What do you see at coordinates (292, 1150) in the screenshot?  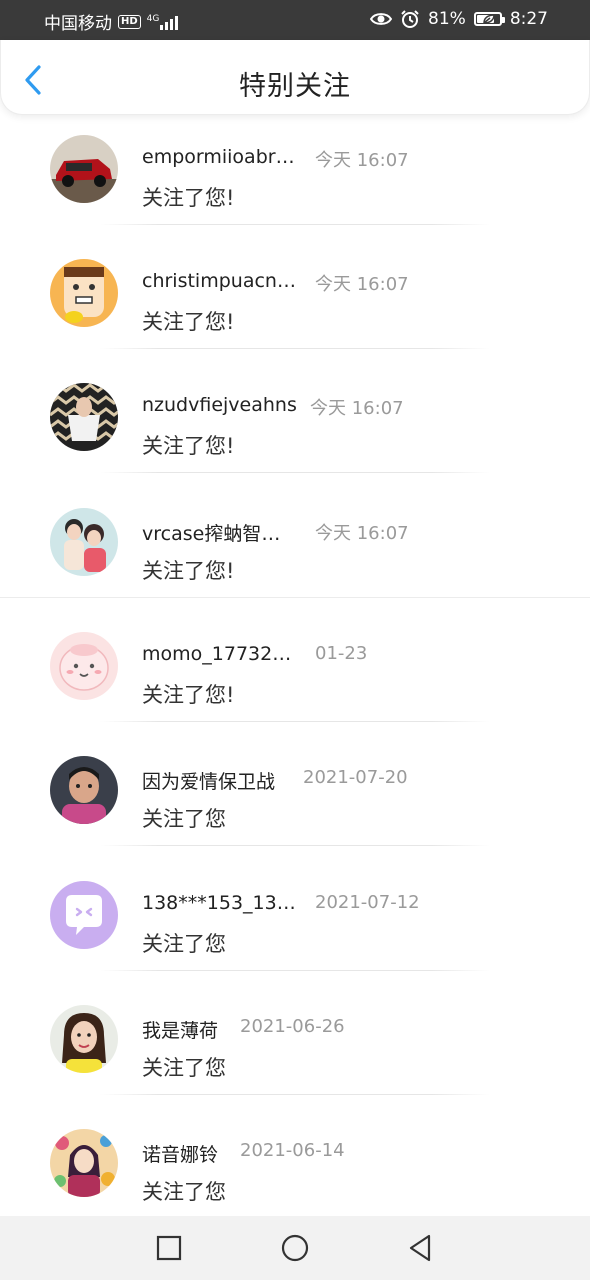 I see `timestamp: 2021-06-14` at bounding box center [292, 1150].